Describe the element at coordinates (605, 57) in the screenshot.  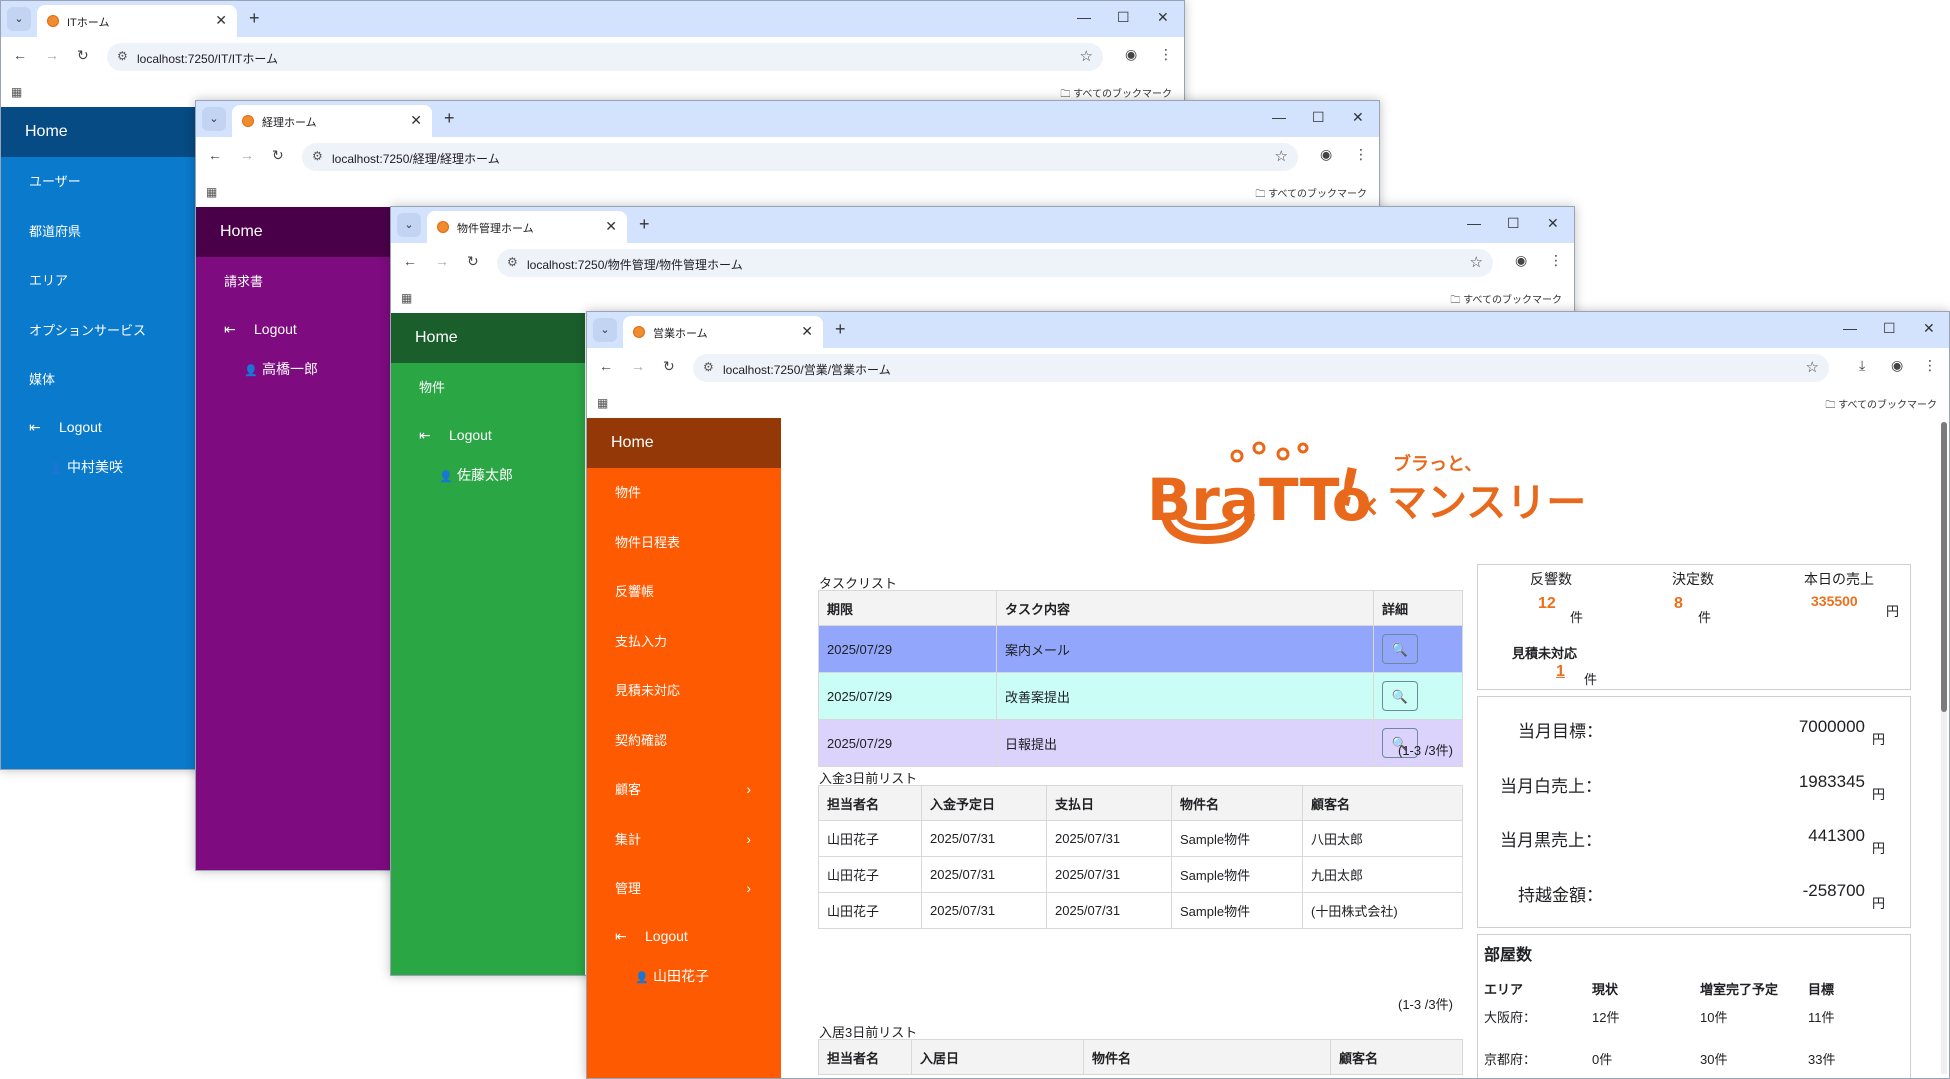
I see `address-bar: ⚙ localhost:7250/IT/ITホーム ☆` at that location.